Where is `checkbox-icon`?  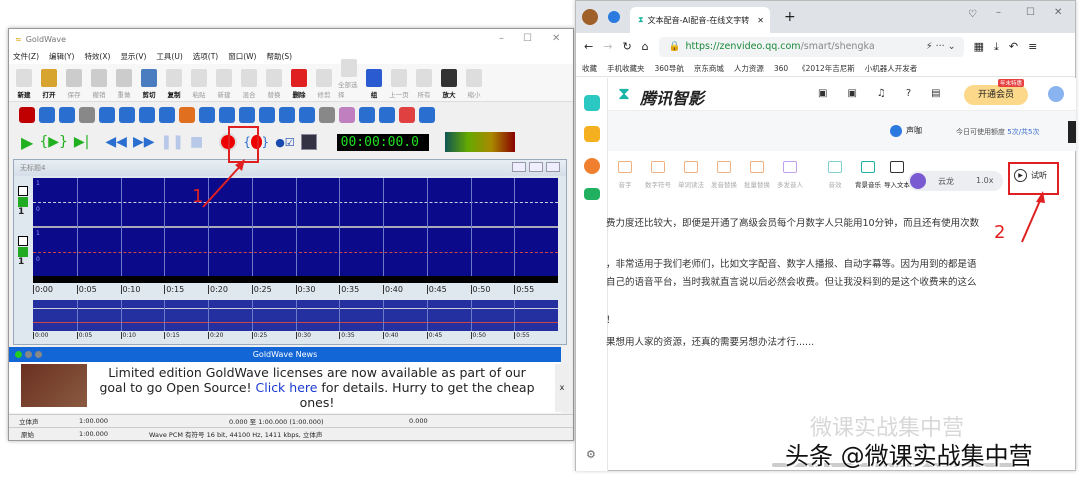 checkbox-icon is located at coordinates (23, 252).